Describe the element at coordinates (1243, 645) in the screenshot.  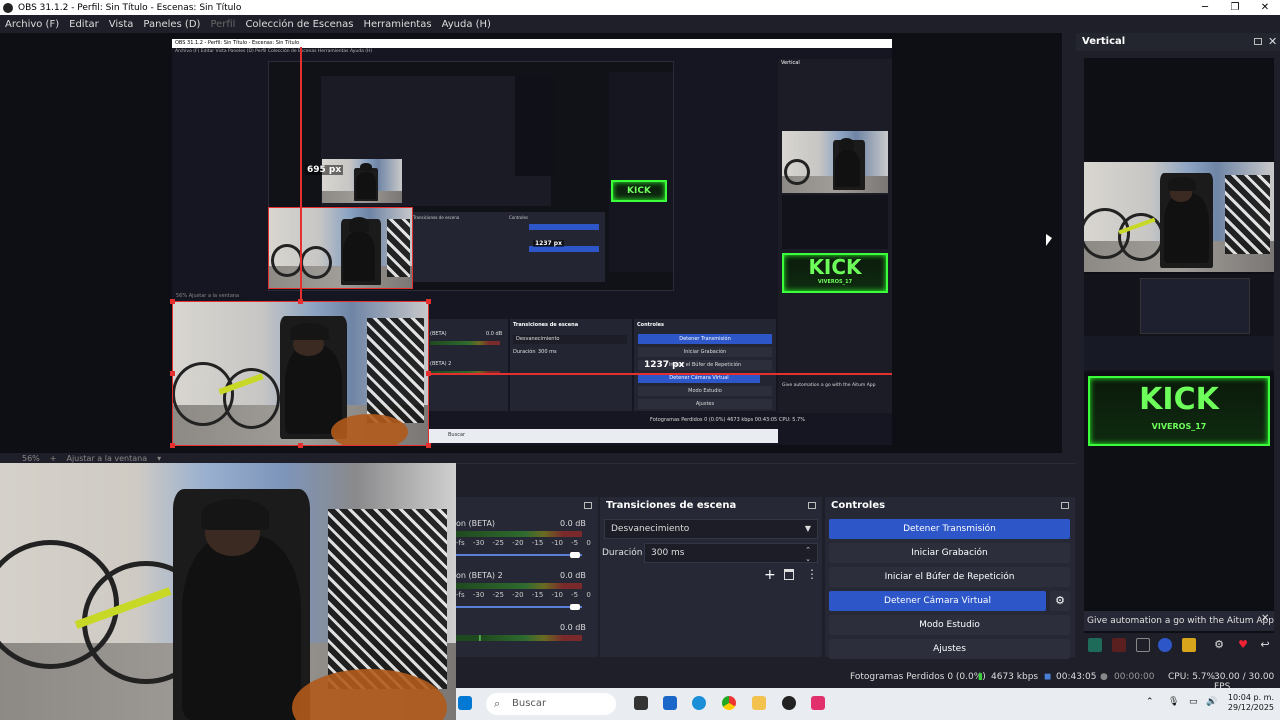
I see `vertical-heart-icon: ♥` at that location.